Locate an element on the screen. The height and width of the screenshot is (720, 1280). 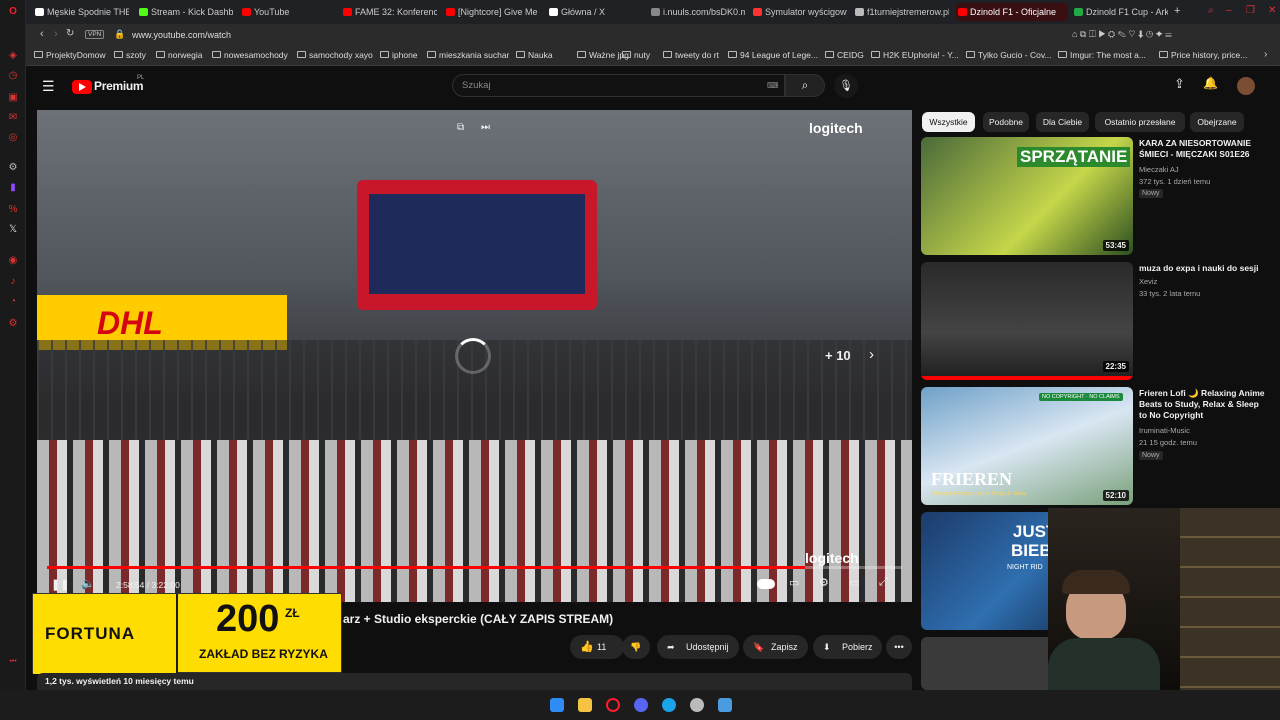
description-box: 1,2 tys. wyświetleń 10 miesięcy temu is located at coordinates (474, 681).